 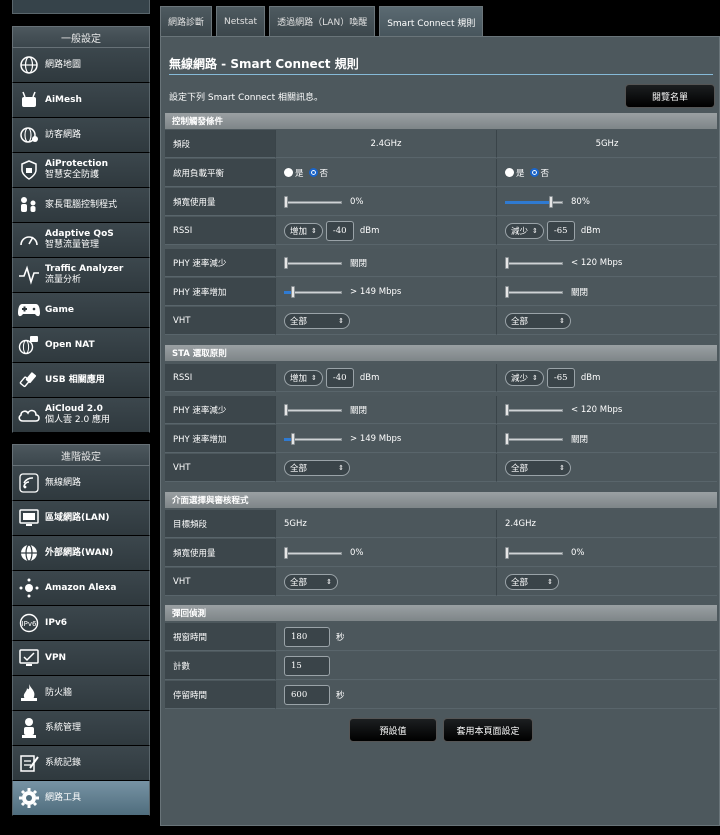 What do you see at coordinates (29, 240) in the screenshot?
I see `speedometer-icon` at bounding box center [29, 240].